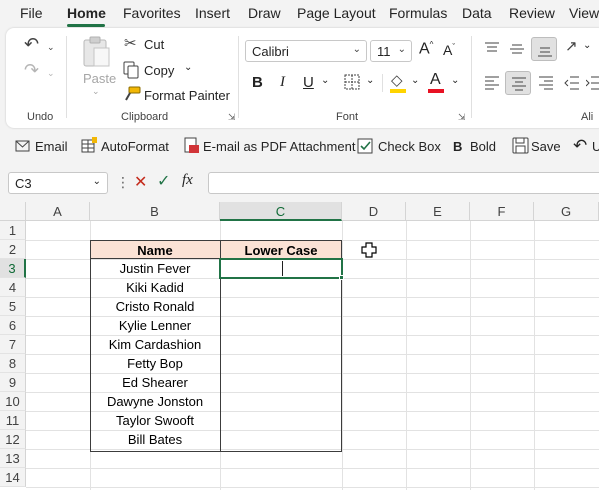 The image size is (599, 490). What do you see at coordinates (571, 47) in the screenshot?
I see `orientation-icon: ↗` at bounding box center [571, 47].